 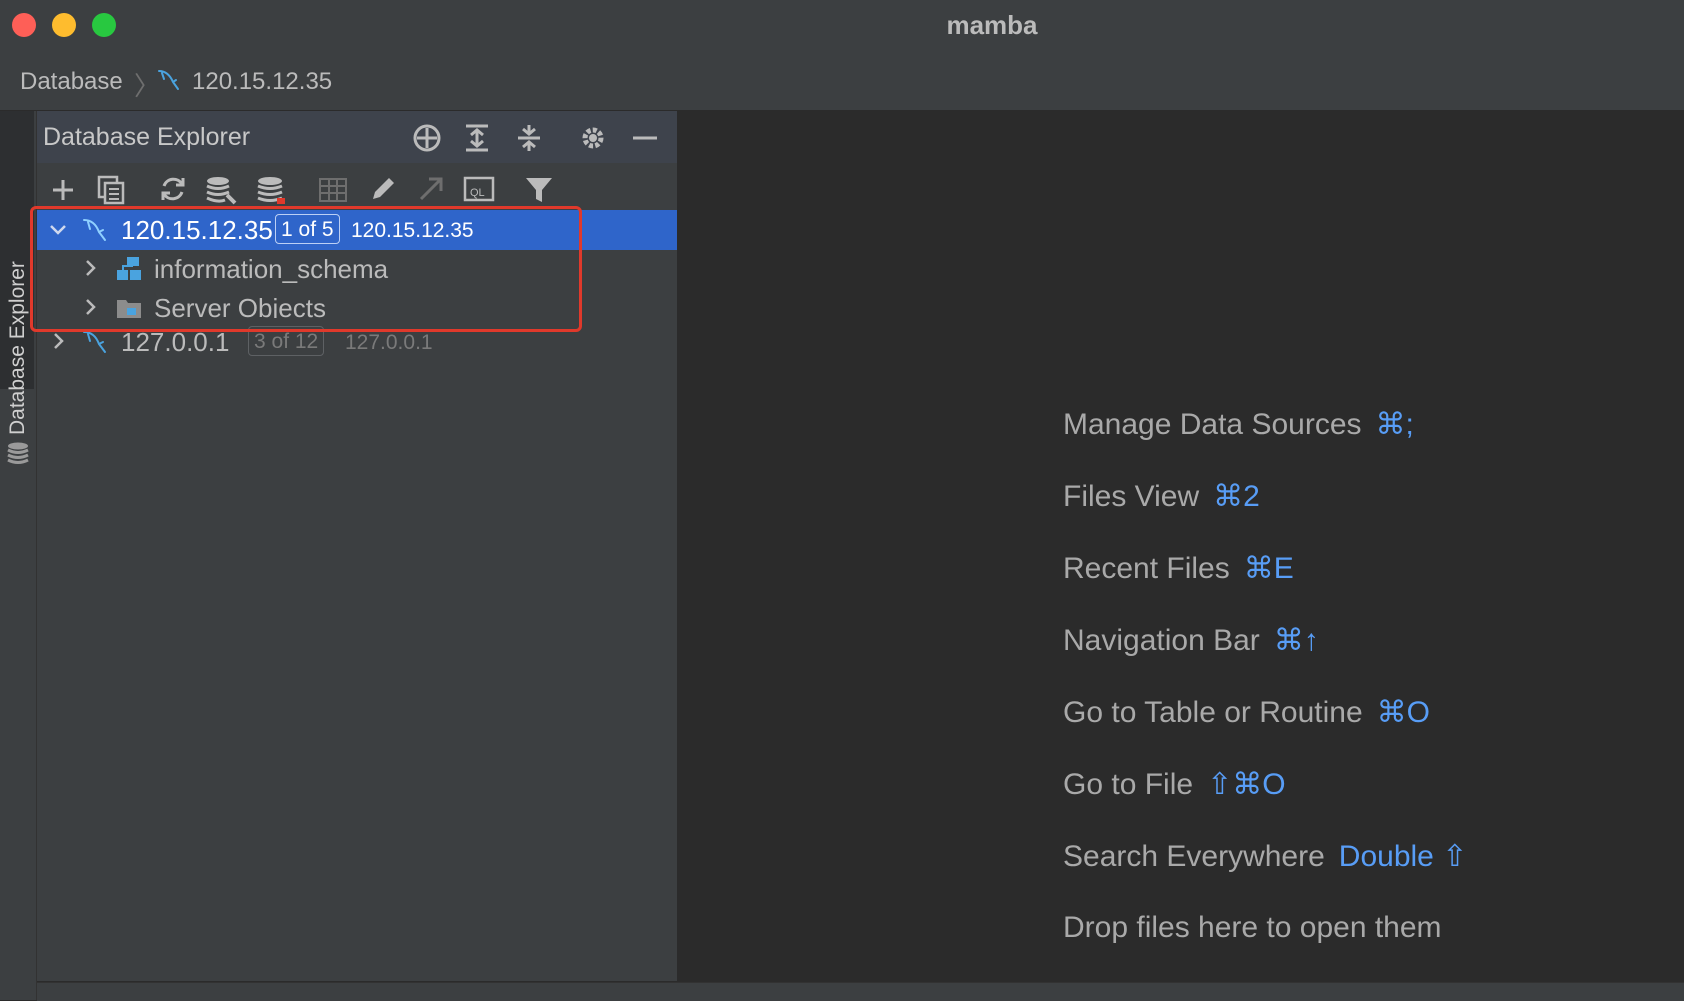 What do you see at coordinates (1131, 496) in the screenshot?
I see `hint-label: Files View` at bounding box center [1131, 496].